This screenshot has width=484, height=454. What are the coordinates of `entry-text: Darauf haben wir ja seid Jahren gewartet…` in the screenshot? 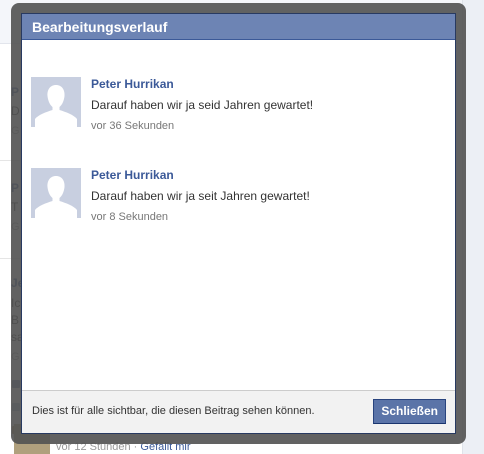 It's located at (202, 105).